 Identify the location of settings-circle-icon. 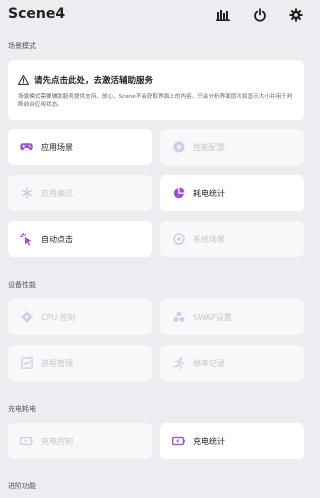
(178, 147).